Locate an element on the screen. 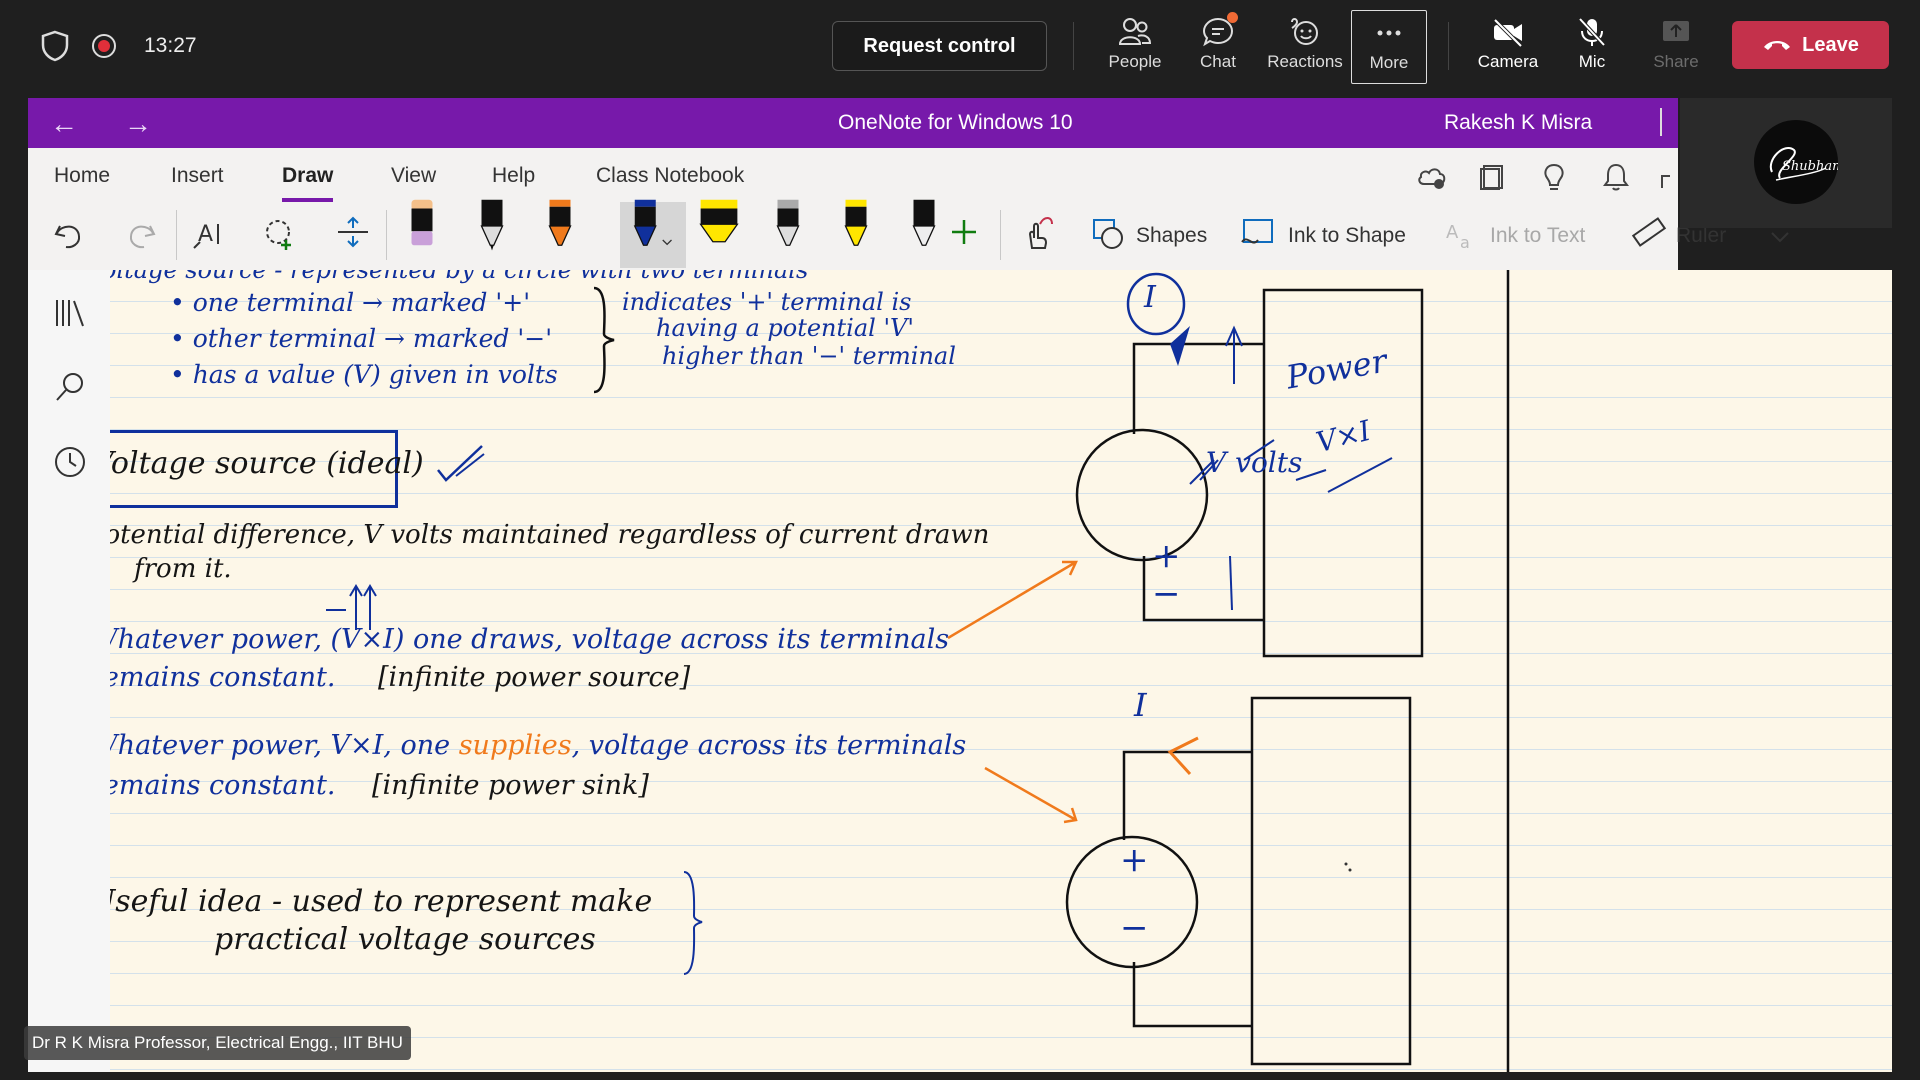  circuit1-minus: − is located at coordinates (1166, 594).